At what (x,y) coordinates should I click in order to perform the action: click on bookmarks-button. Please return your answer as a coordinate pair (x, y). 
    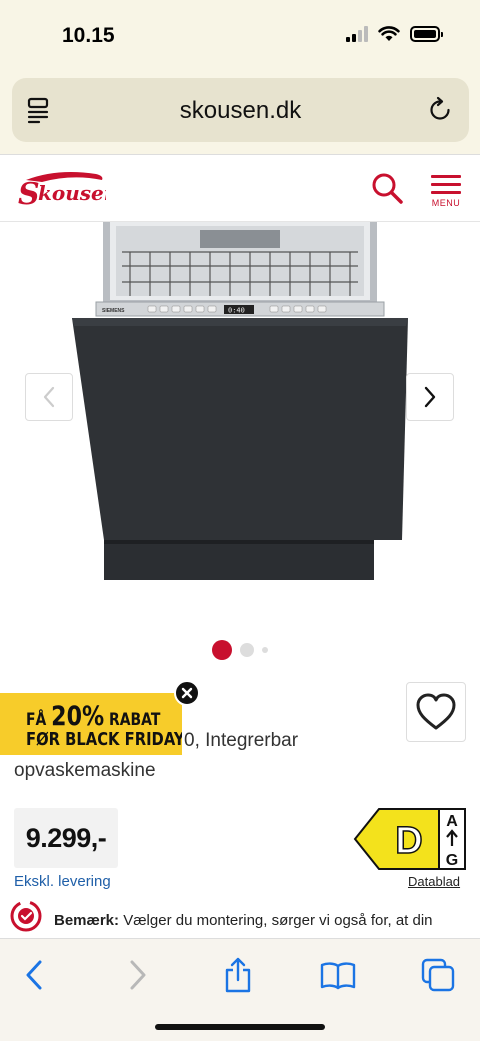
    Looking at the image, I should click on (338, 975).